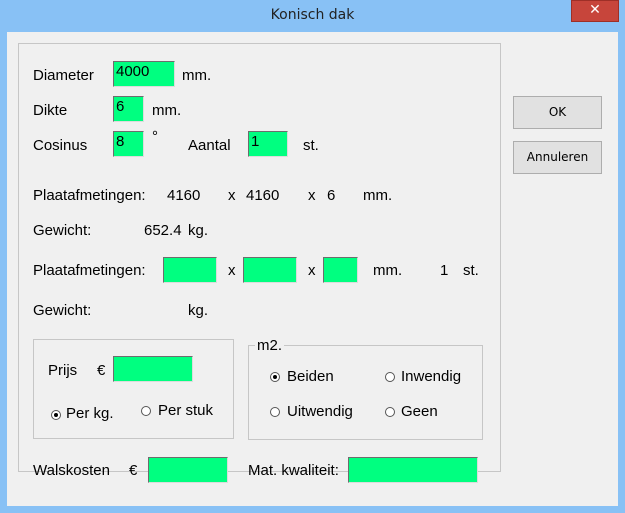 Image resolution: width=625 pixels, height=513 pixels. What do you see at coordinates (444, 270) in the screenshot?
I see `plaat2-count: 1` at bounding box center [444, 270].